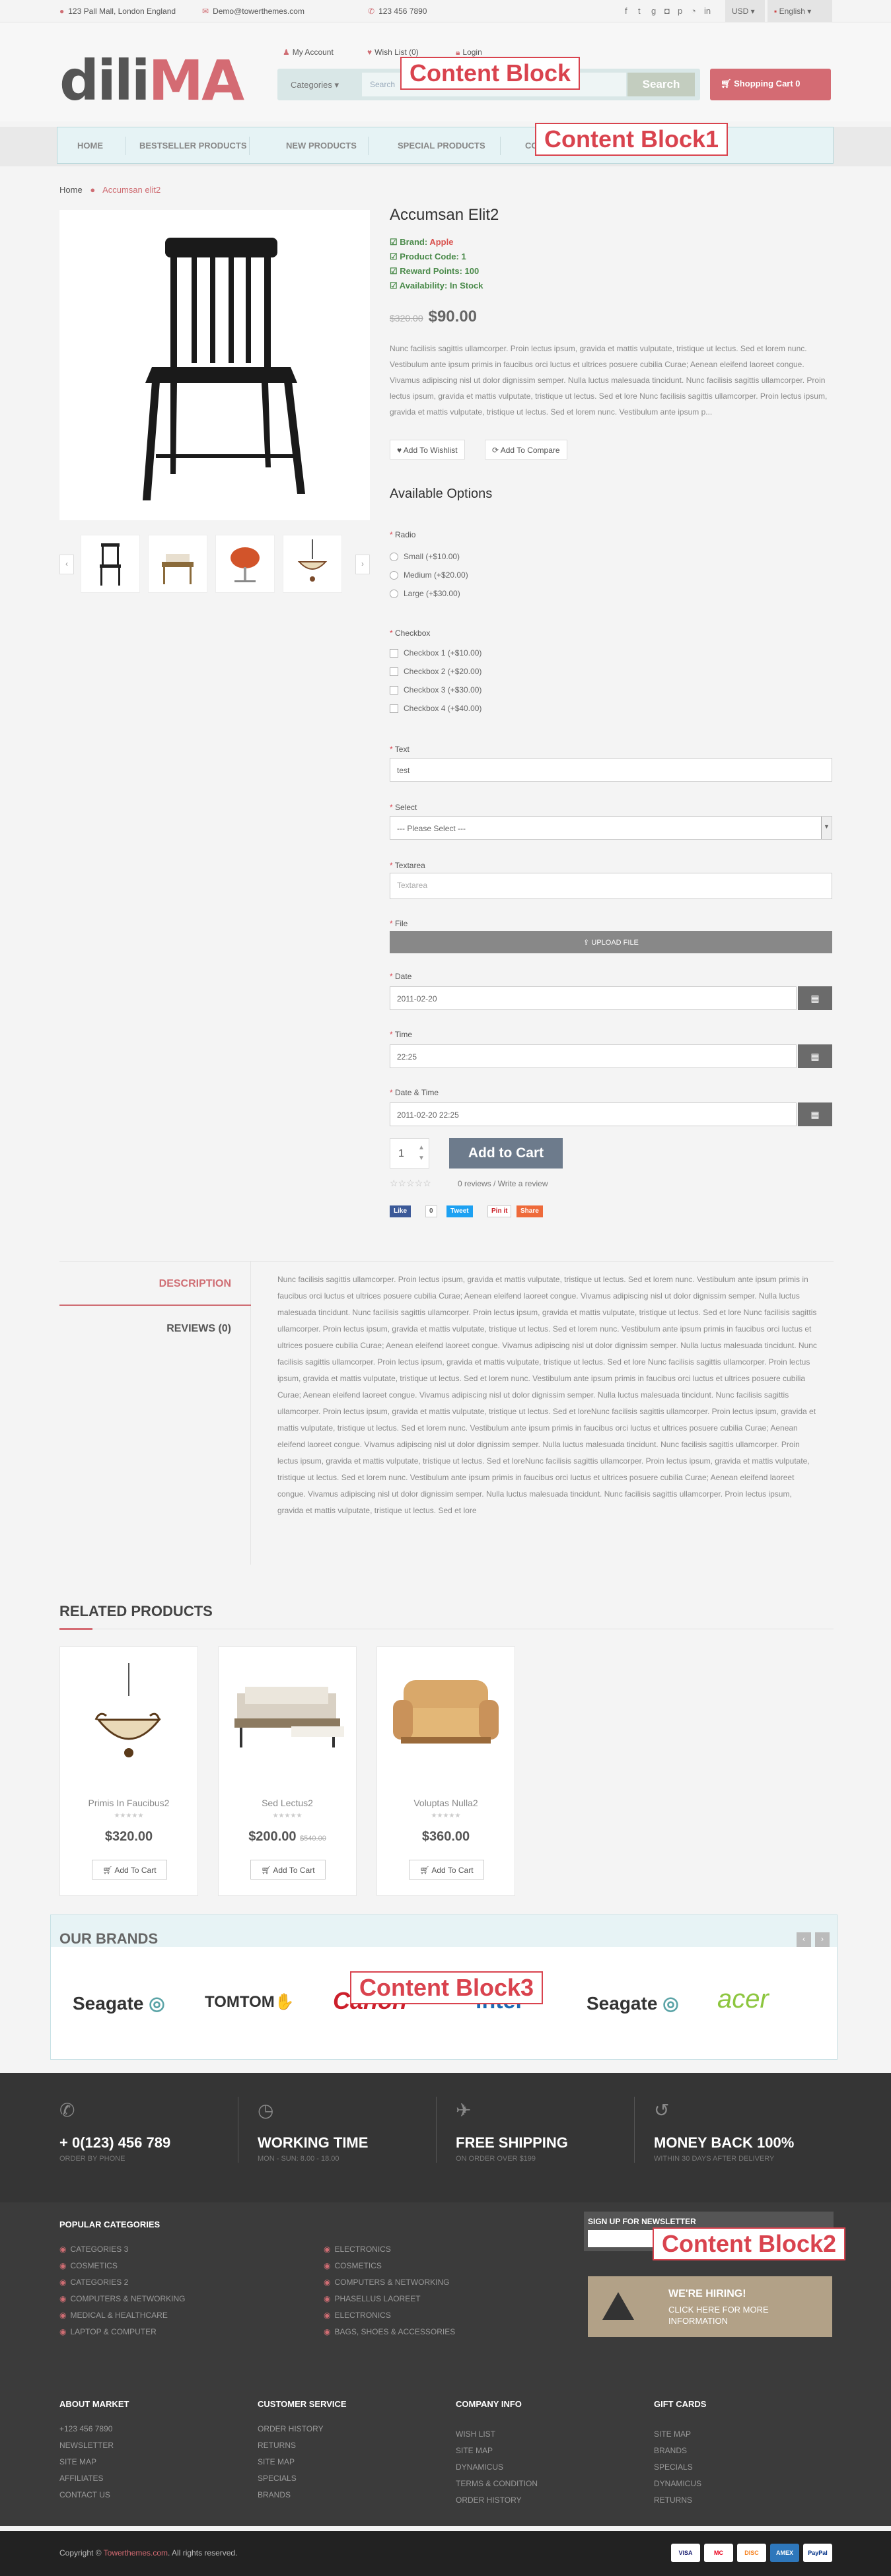 This screenshot has height=2576, width=891. I want to click on rss-icon: ◔, so click(693, 11).